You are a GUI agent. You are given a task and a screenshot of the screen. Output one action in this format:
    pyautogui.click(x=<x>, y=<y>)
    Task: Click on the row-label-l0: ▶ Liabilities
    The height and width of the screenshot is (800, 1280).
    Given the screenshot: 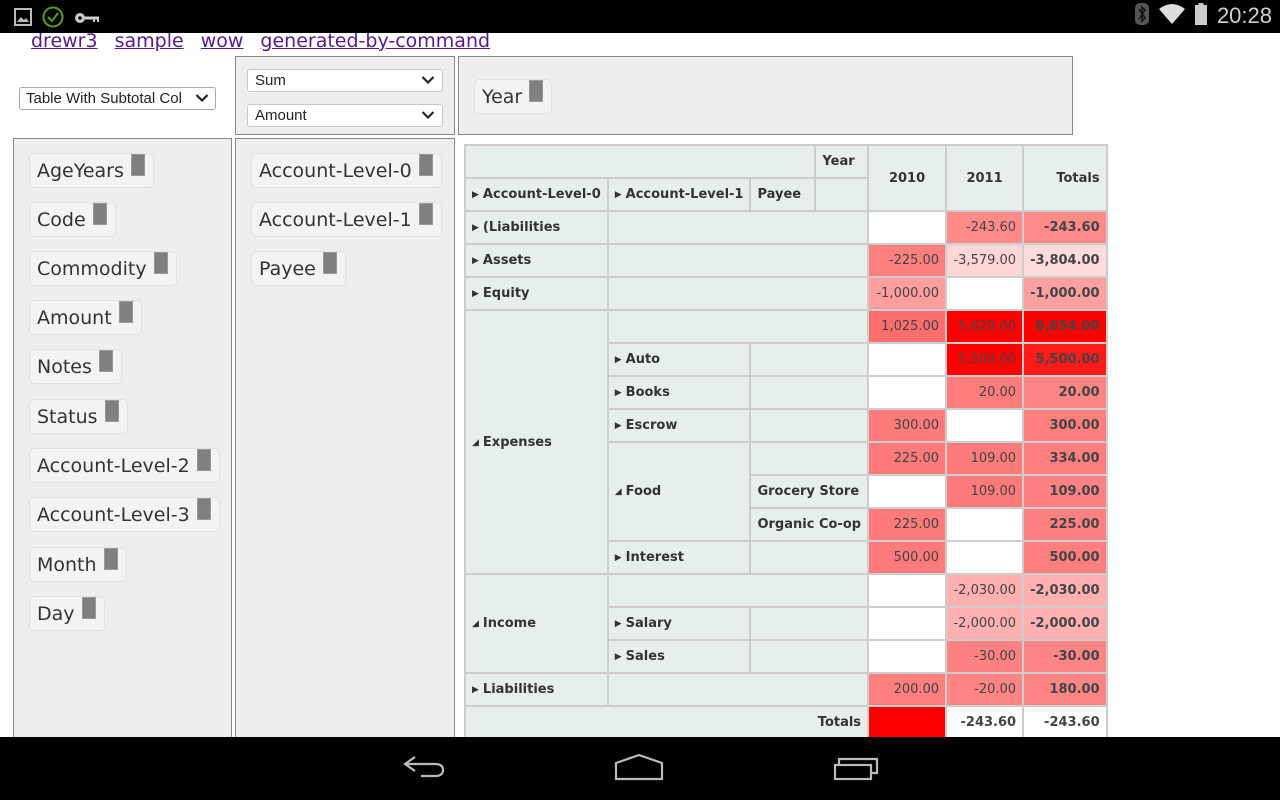 What is the action you would take?
    pyautogui.click(x=536, y=689)
    